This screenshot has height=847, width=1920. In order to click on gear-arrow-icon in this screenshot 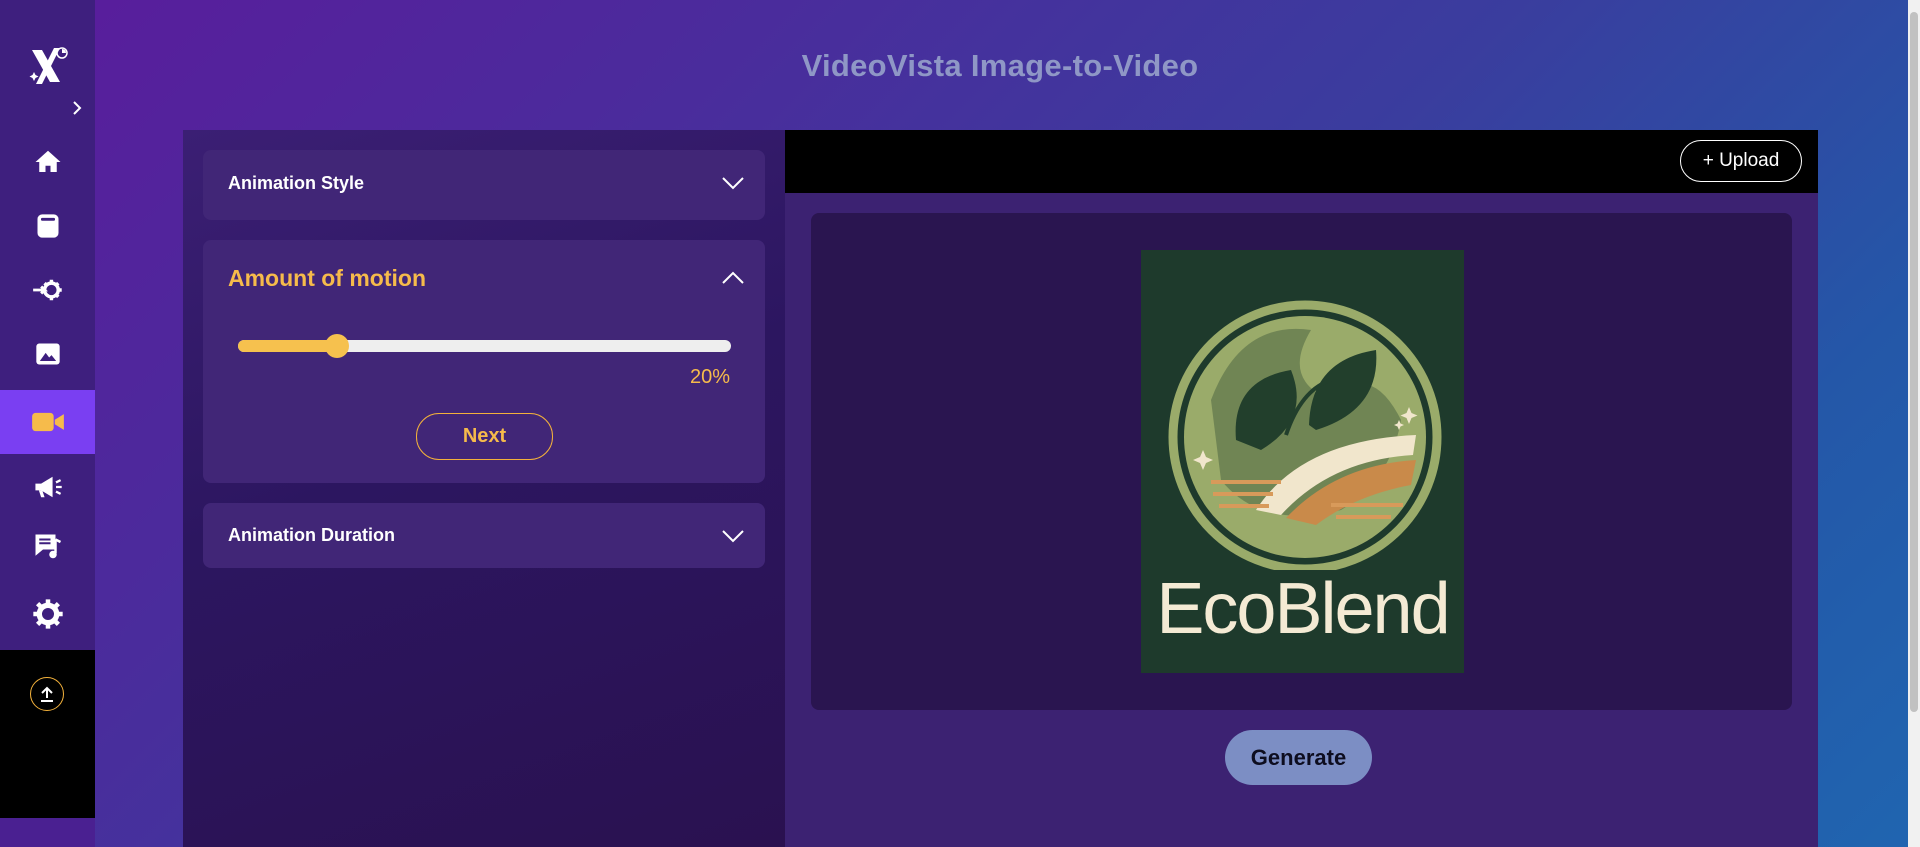, I will do `click(47, 290)`.